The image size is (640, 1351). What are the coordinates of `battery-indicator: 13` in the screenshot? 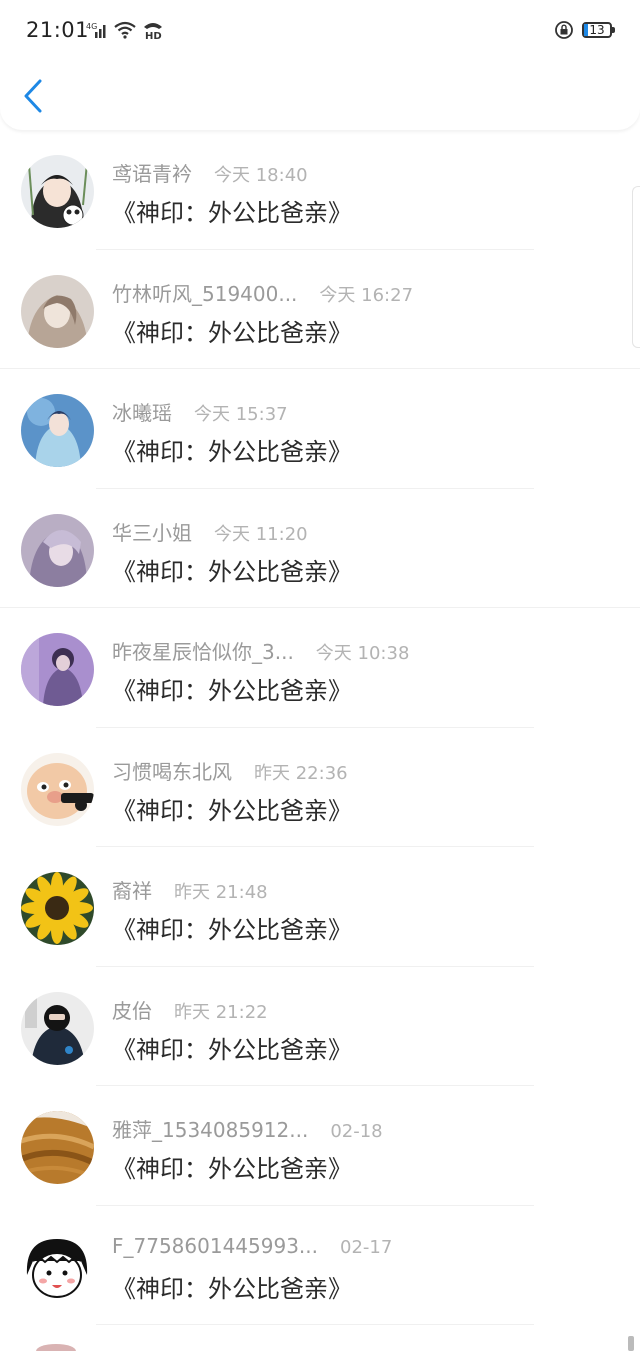 It's located at (598, 30).